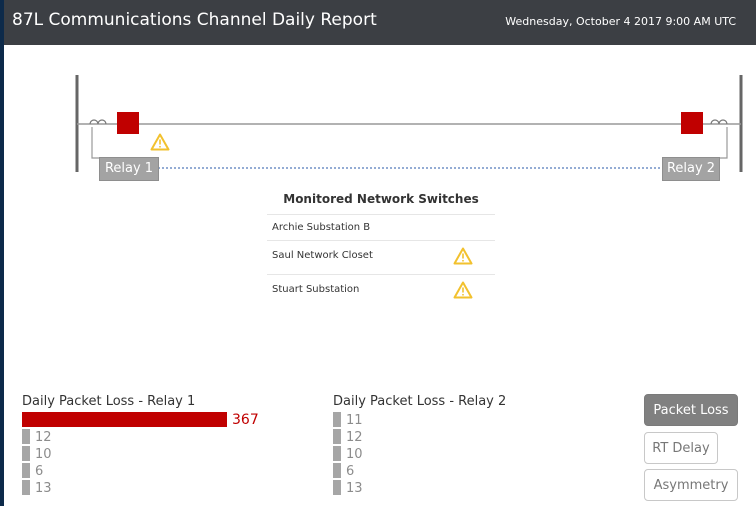  I want to click on switch-row: Stuart Substation, so click(381, 290).